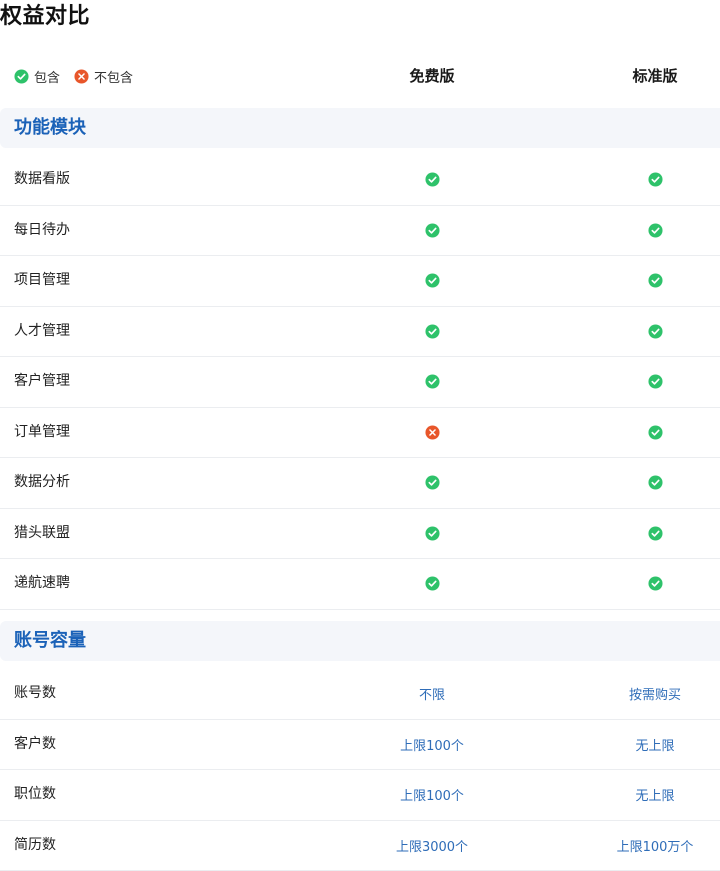 The image size is (720, 871). I want to click on legend-exclude-label: 不包含, so click(113, 76).